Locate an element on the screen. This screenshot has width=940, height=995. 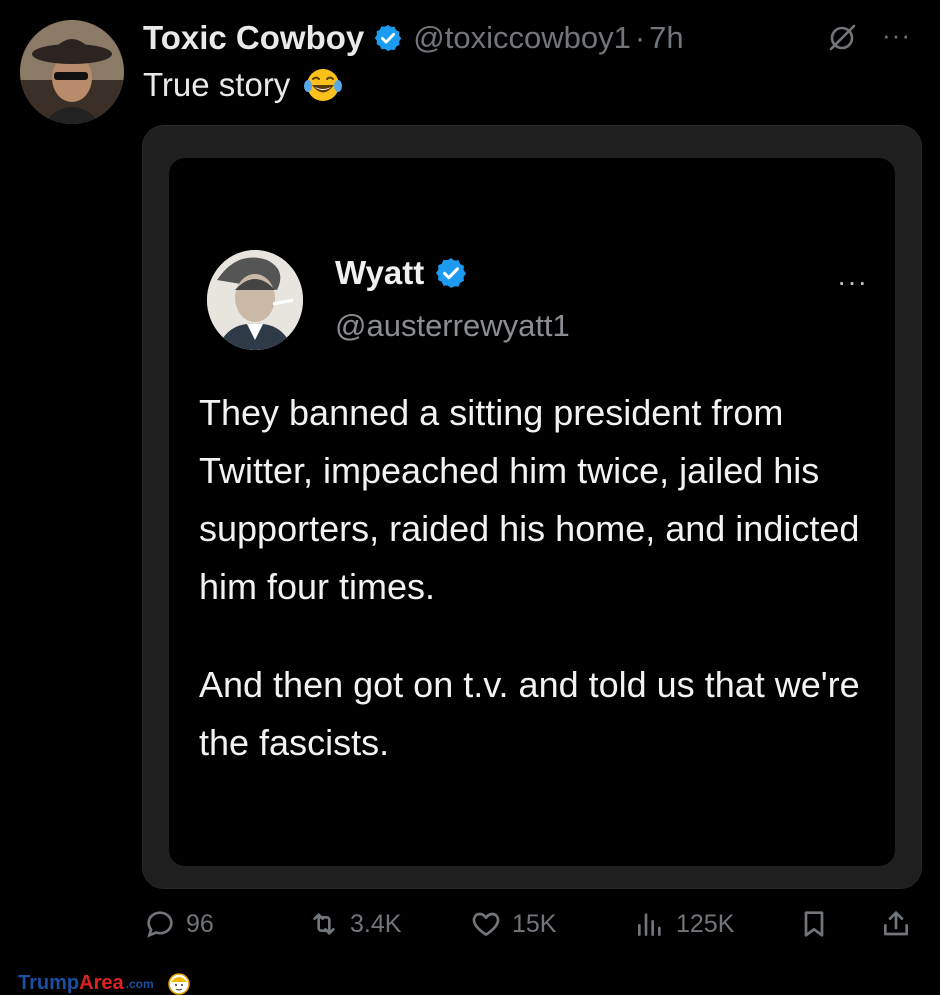
tweet-body: True story is located at coordinates (217, 84).